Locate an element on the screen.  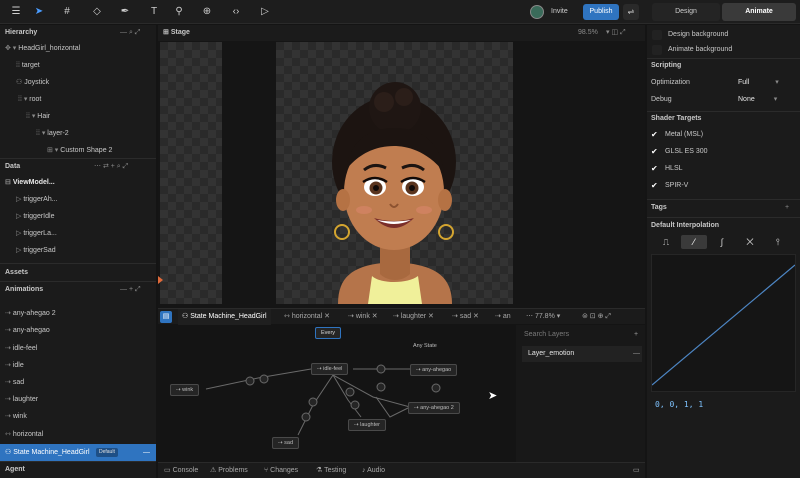
animation-item: ⇢ idle is located at coordinates (14, 366).